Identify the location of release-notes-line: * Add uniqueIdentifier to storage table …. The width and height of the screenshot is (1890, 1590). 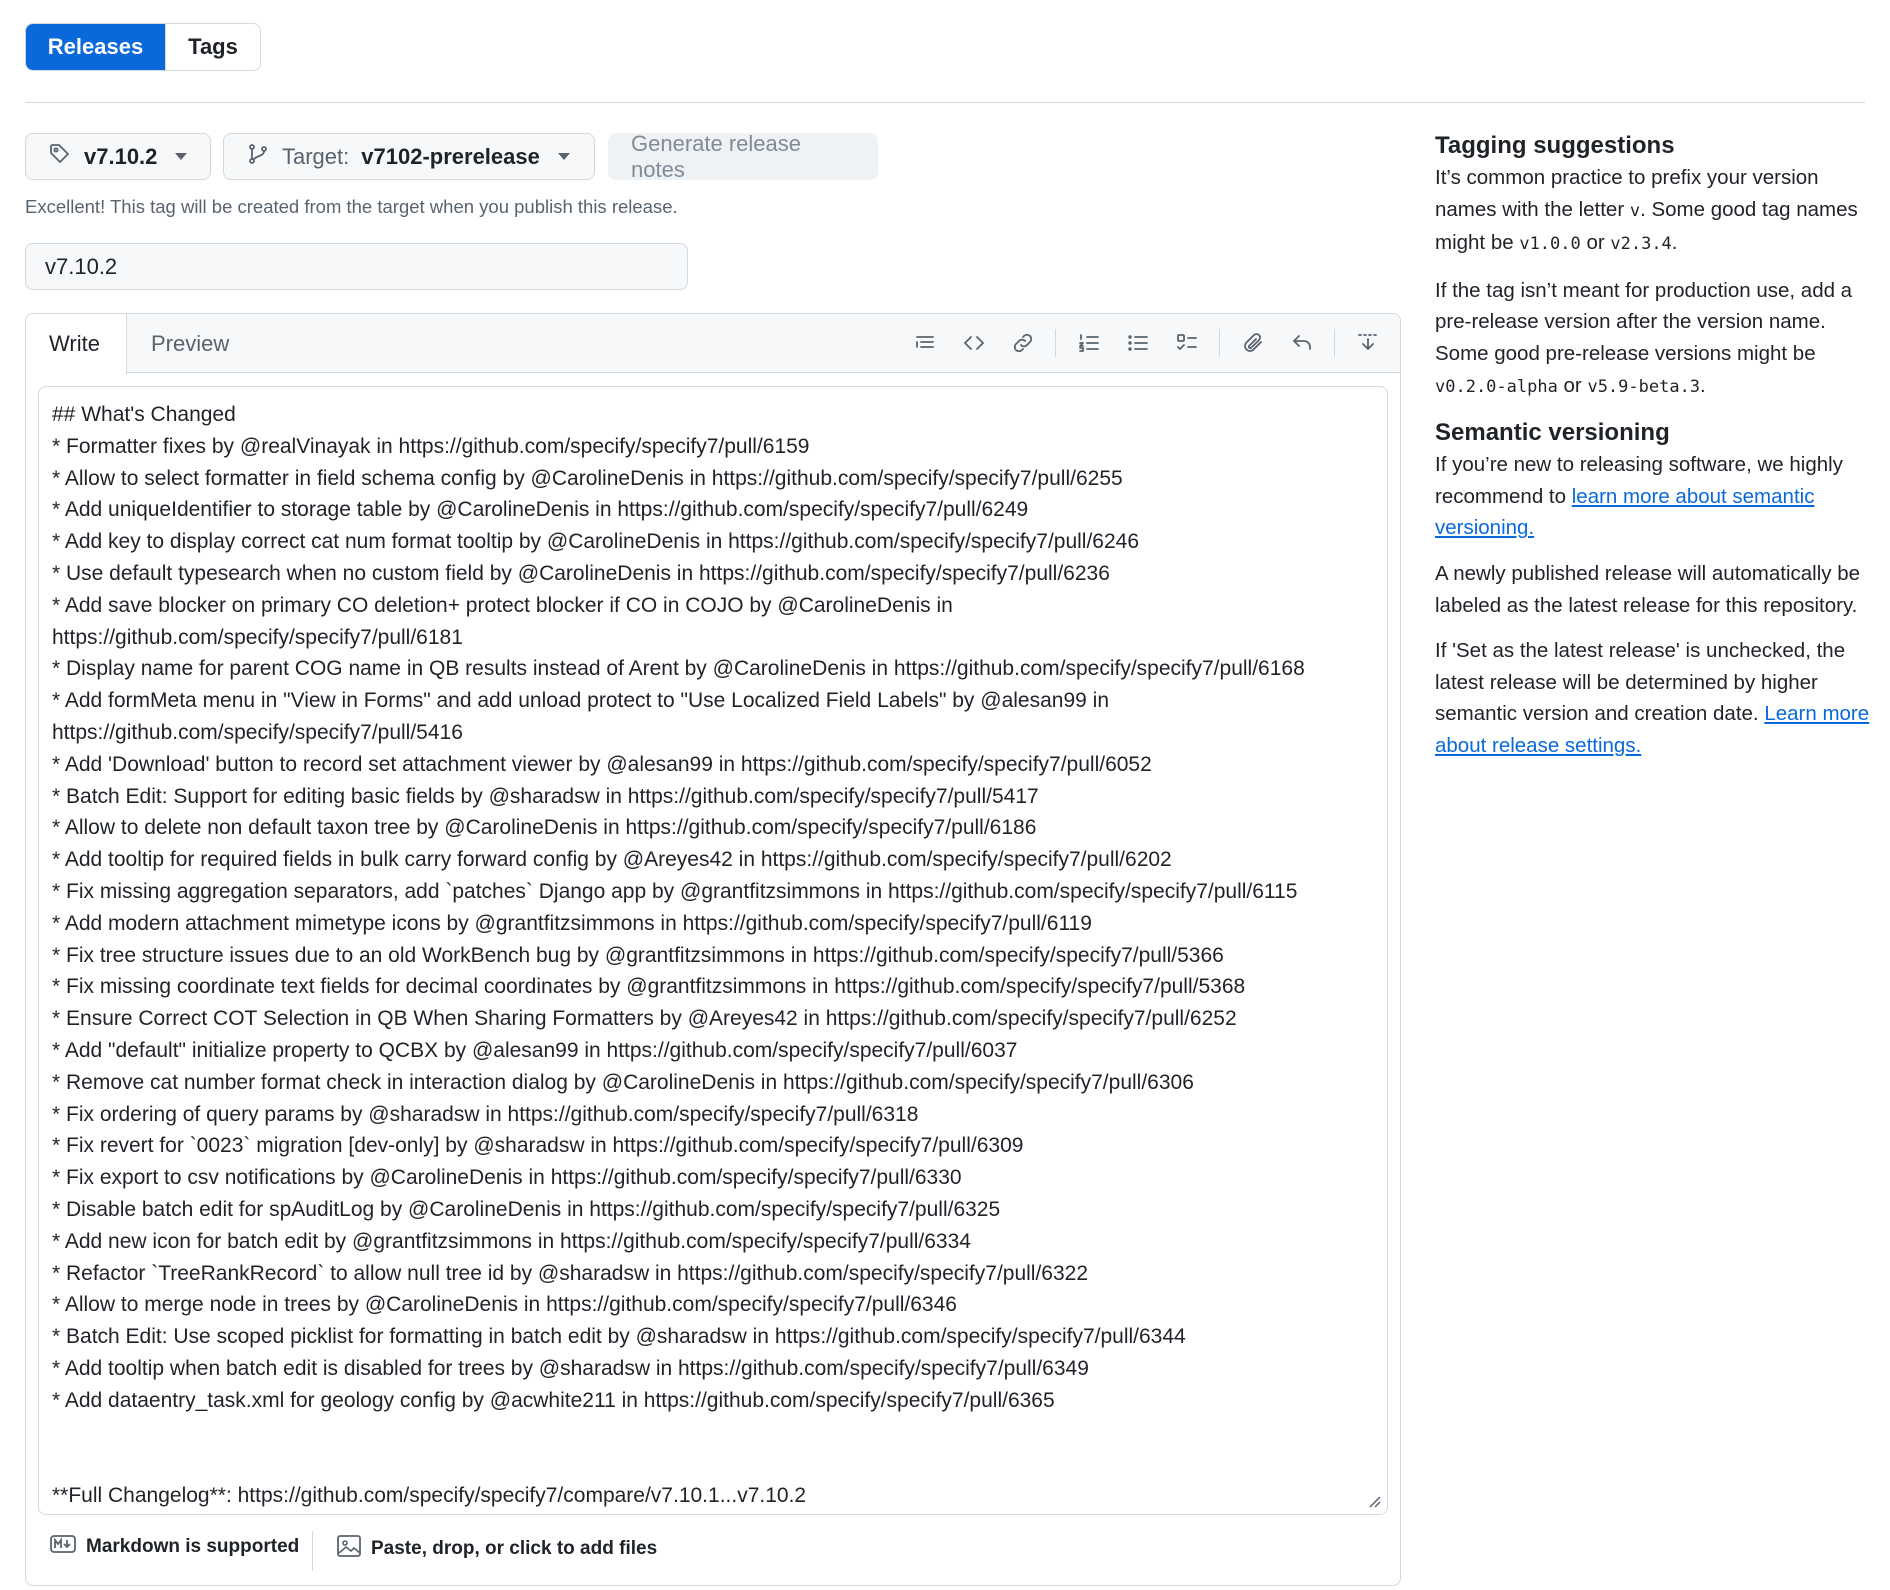
(540, 510).